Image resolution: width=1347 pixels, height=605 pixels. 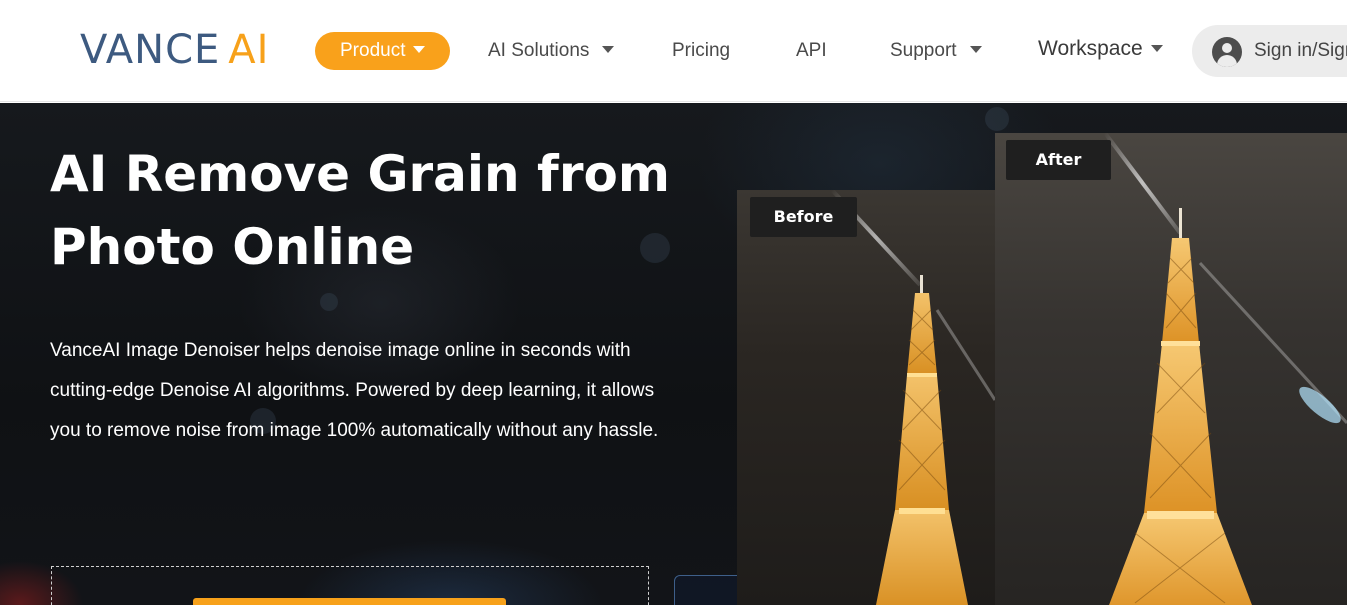 I want to click on signin-button: Sign in/Sign up, so click(x=1269, y=51).